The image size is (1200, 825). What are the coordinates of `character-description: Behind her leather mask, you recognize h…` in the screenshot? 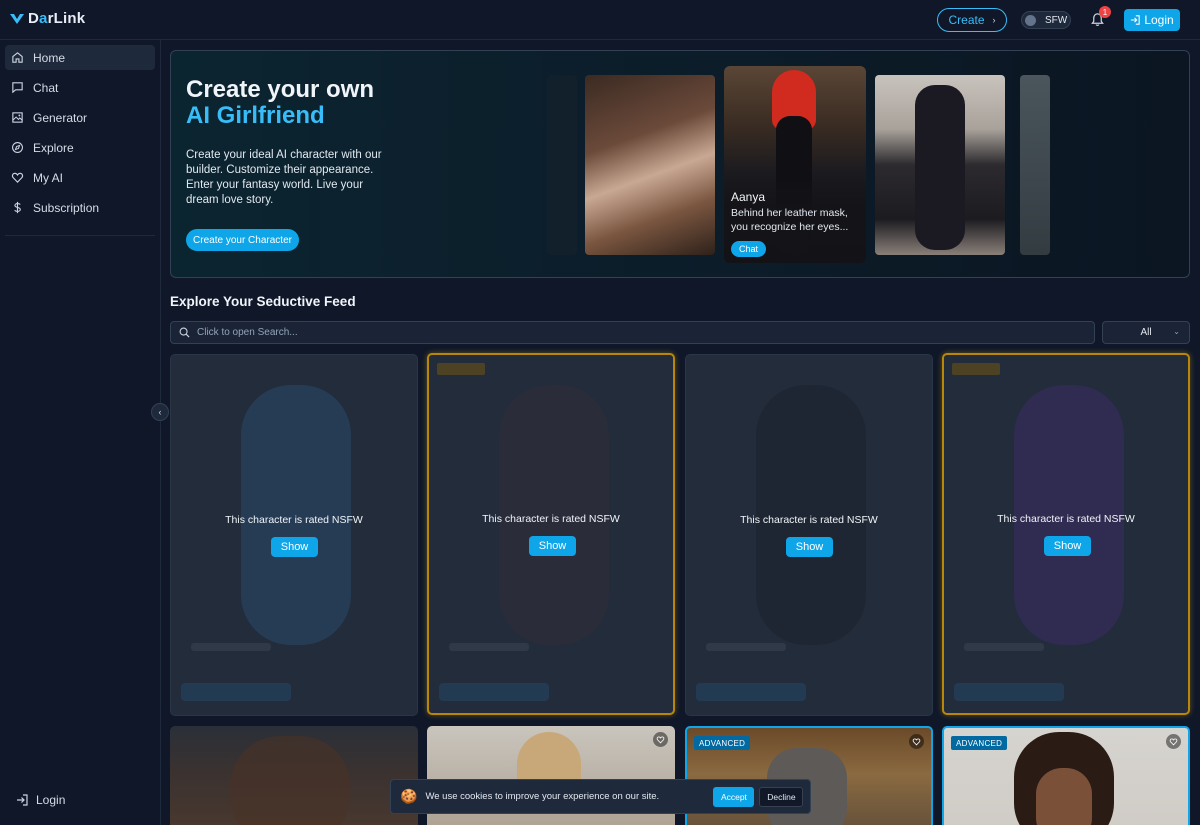 It's located at (790, 220).